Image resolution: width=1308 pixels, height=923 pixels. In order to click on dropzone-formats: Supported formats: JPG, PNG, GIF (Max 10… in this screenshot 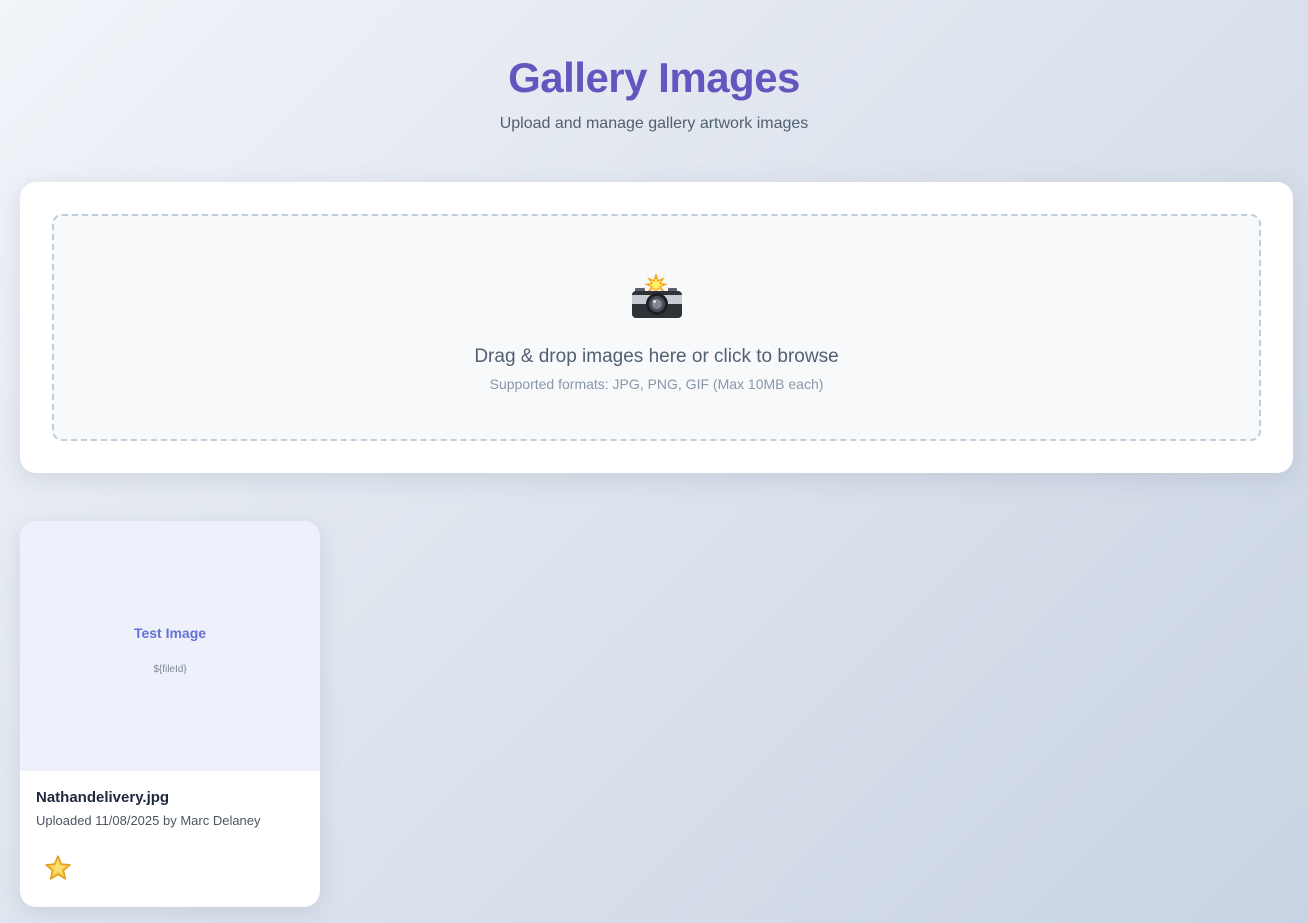, I will do `click(656, 384)`.